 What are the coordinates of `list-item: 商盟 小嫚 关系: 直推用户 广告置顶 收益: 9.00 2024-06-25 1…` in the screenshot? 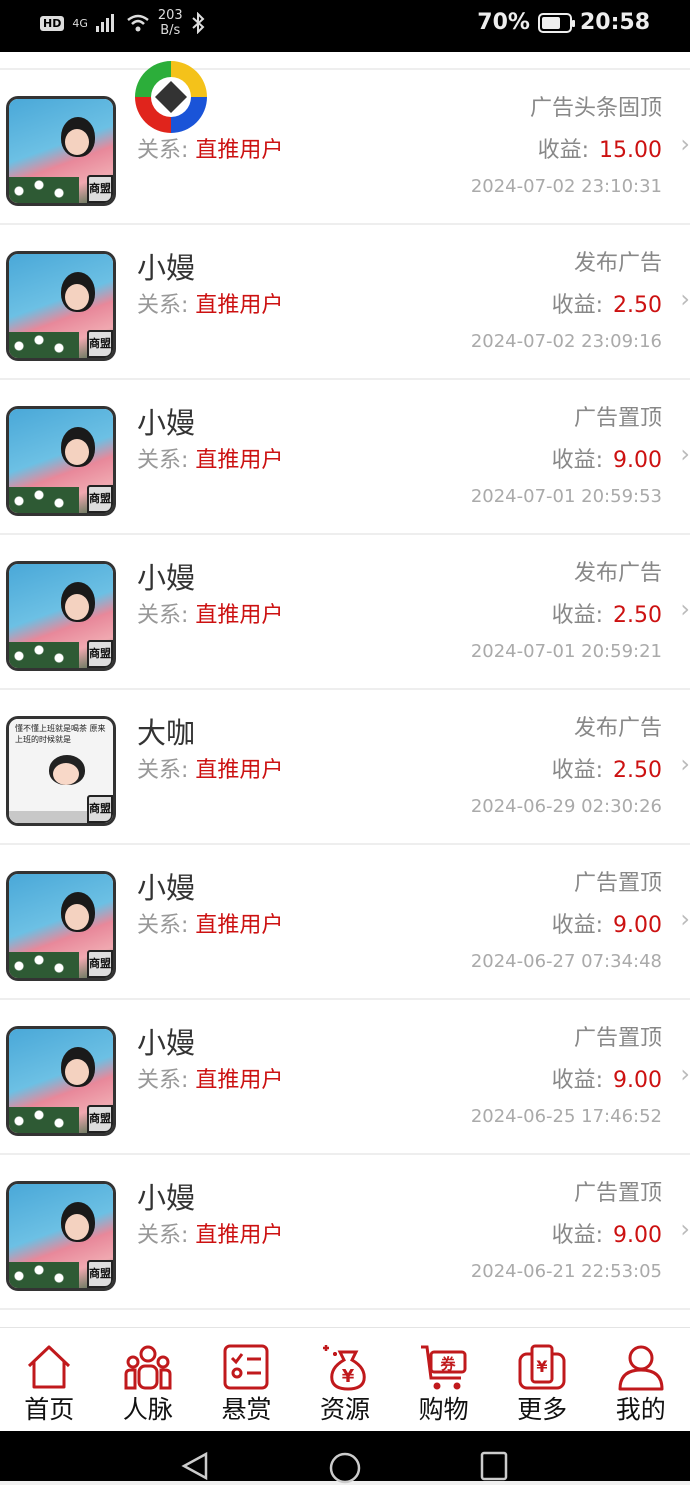 It's located at (345, 1077).